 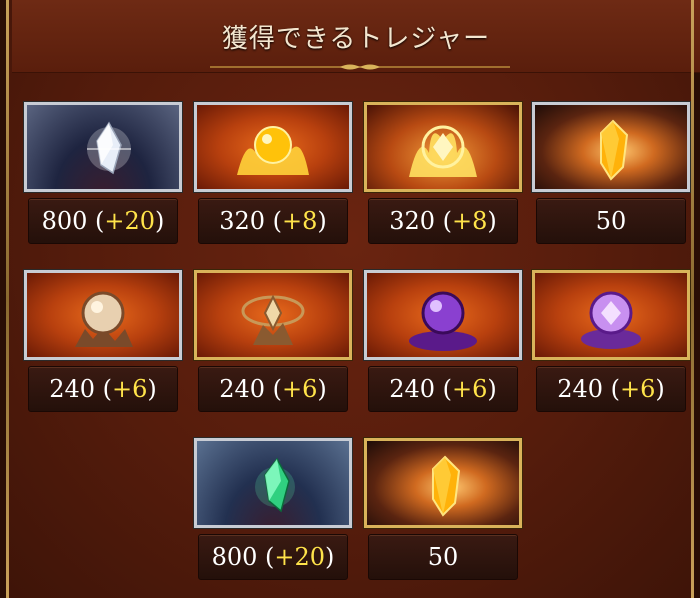 What do you see at coordinates (443, 151) in the screenshot?
I see `golden-flame-sigil-icon` at bounding box center [443, 151].